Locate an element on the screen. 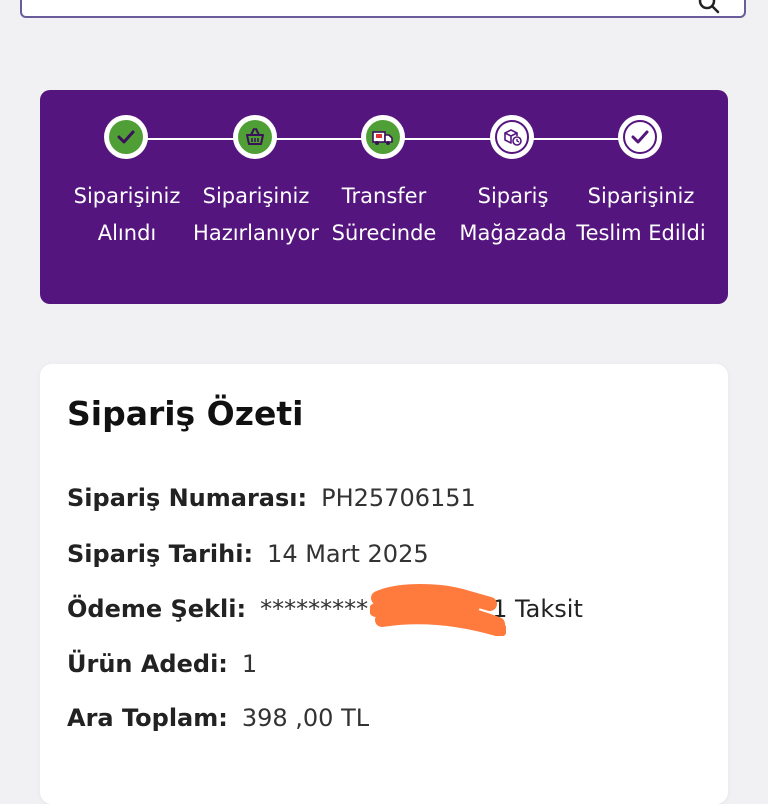 This screenshot has height=804, width=768. step-in-store-circle is located at coordinates (512, 137).